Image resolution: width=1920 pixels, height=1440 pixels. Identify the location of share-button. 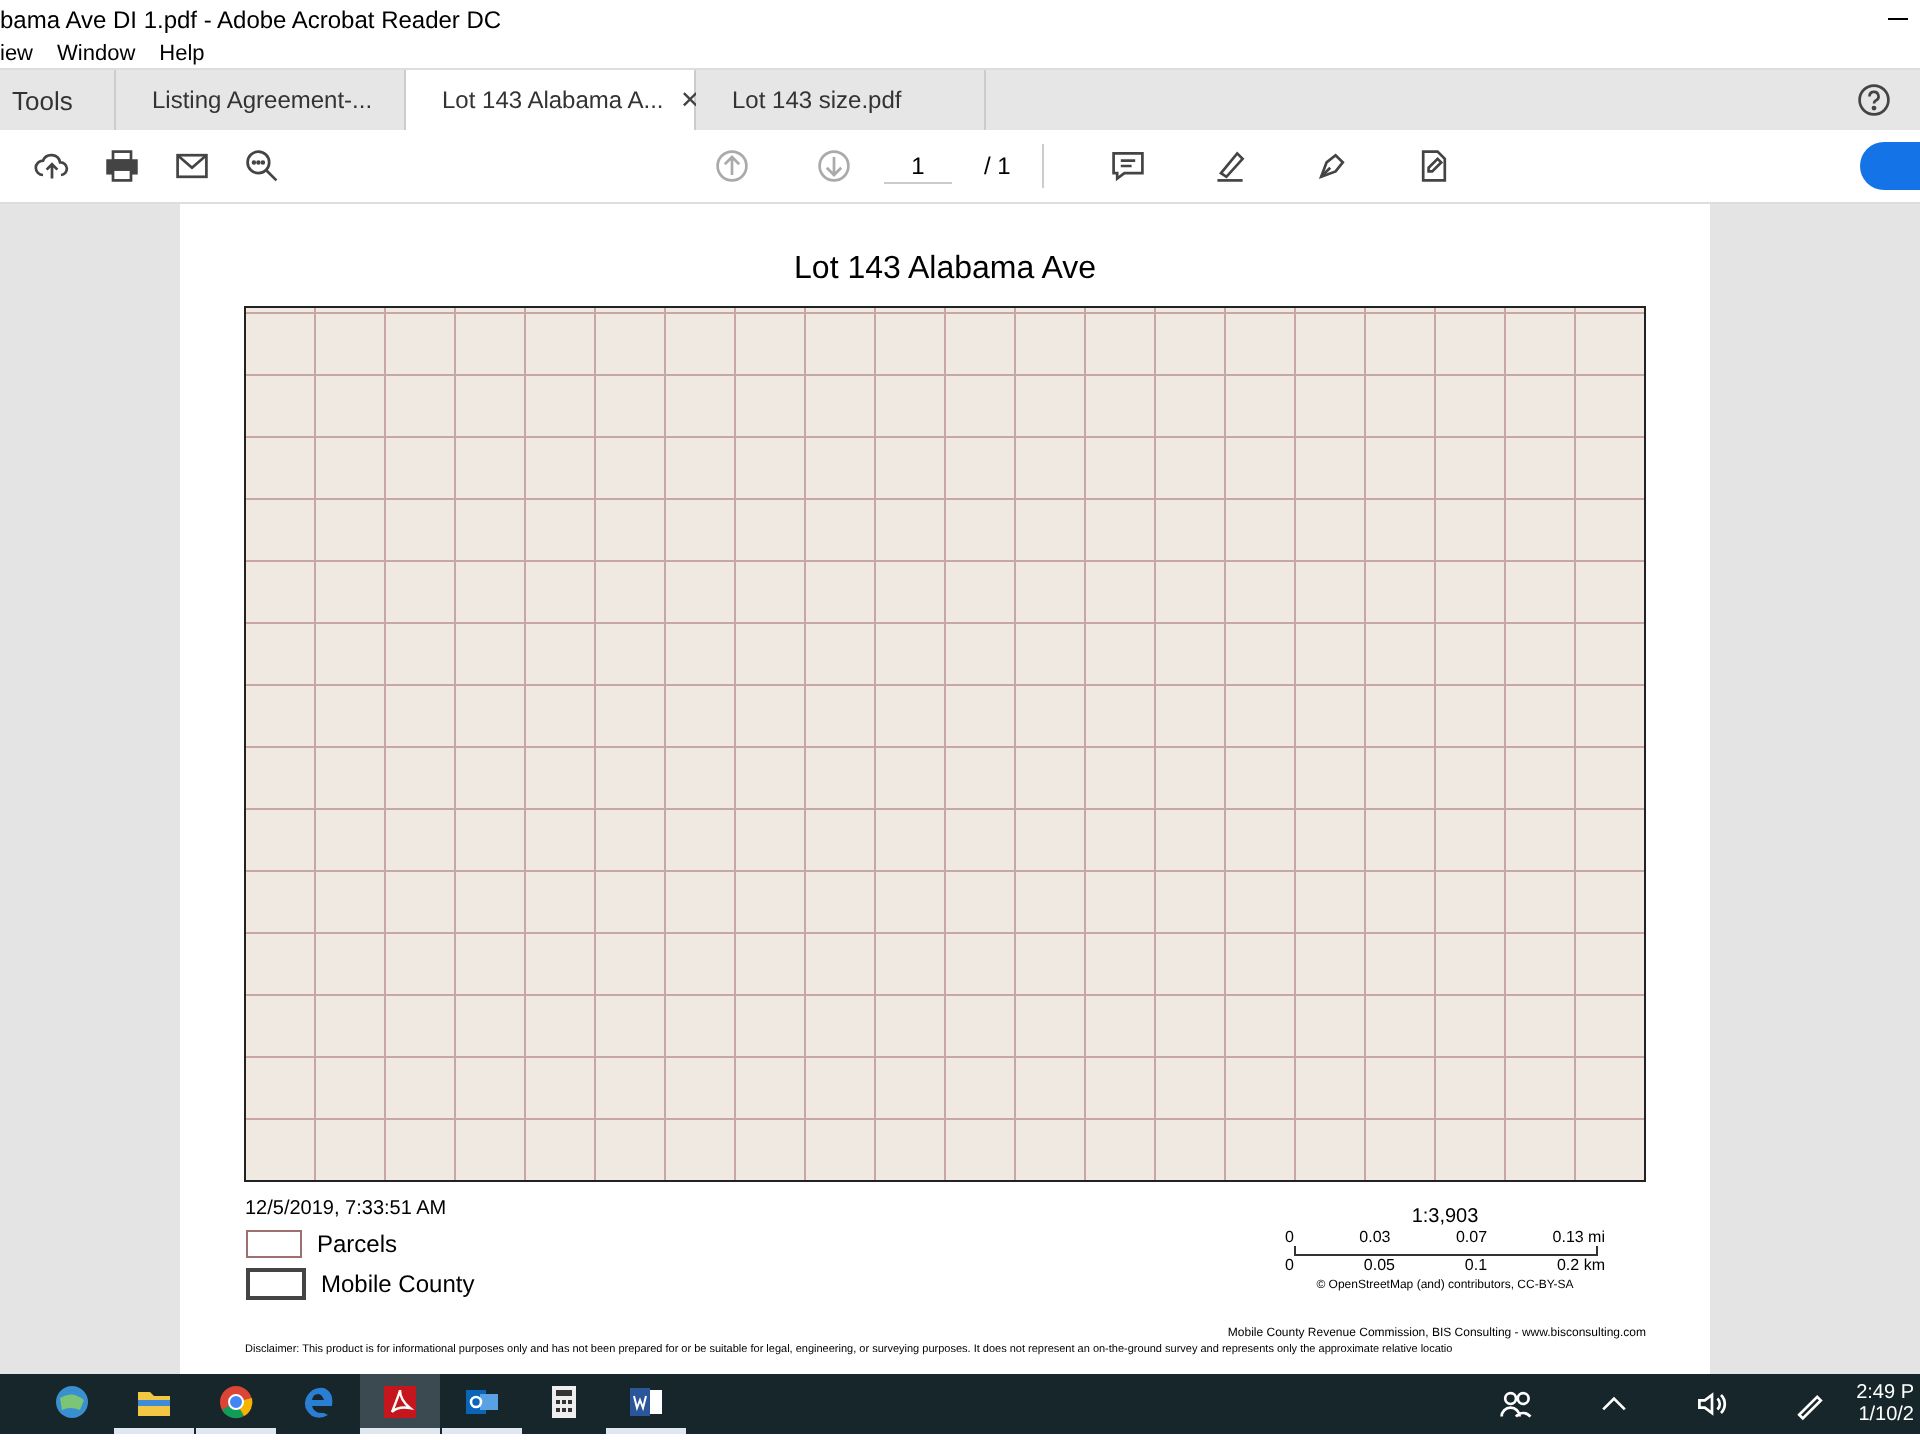
(1890, 166).